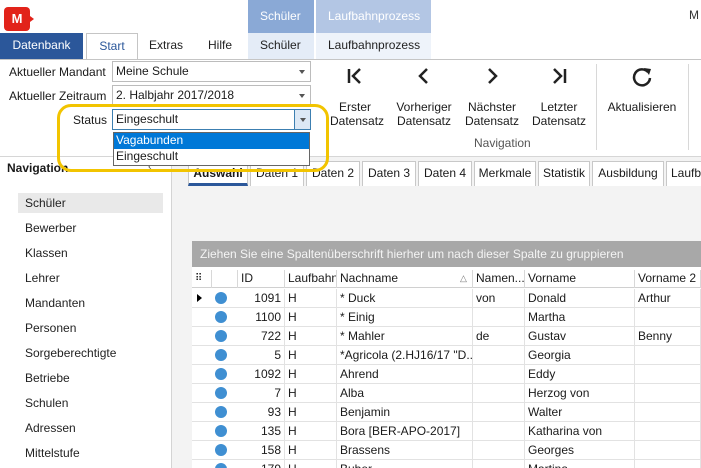  What do you see at coordinates (564, 173) in the screenshot?
I see `tab-statistik: Statistik` at bounding box center [564, 173].